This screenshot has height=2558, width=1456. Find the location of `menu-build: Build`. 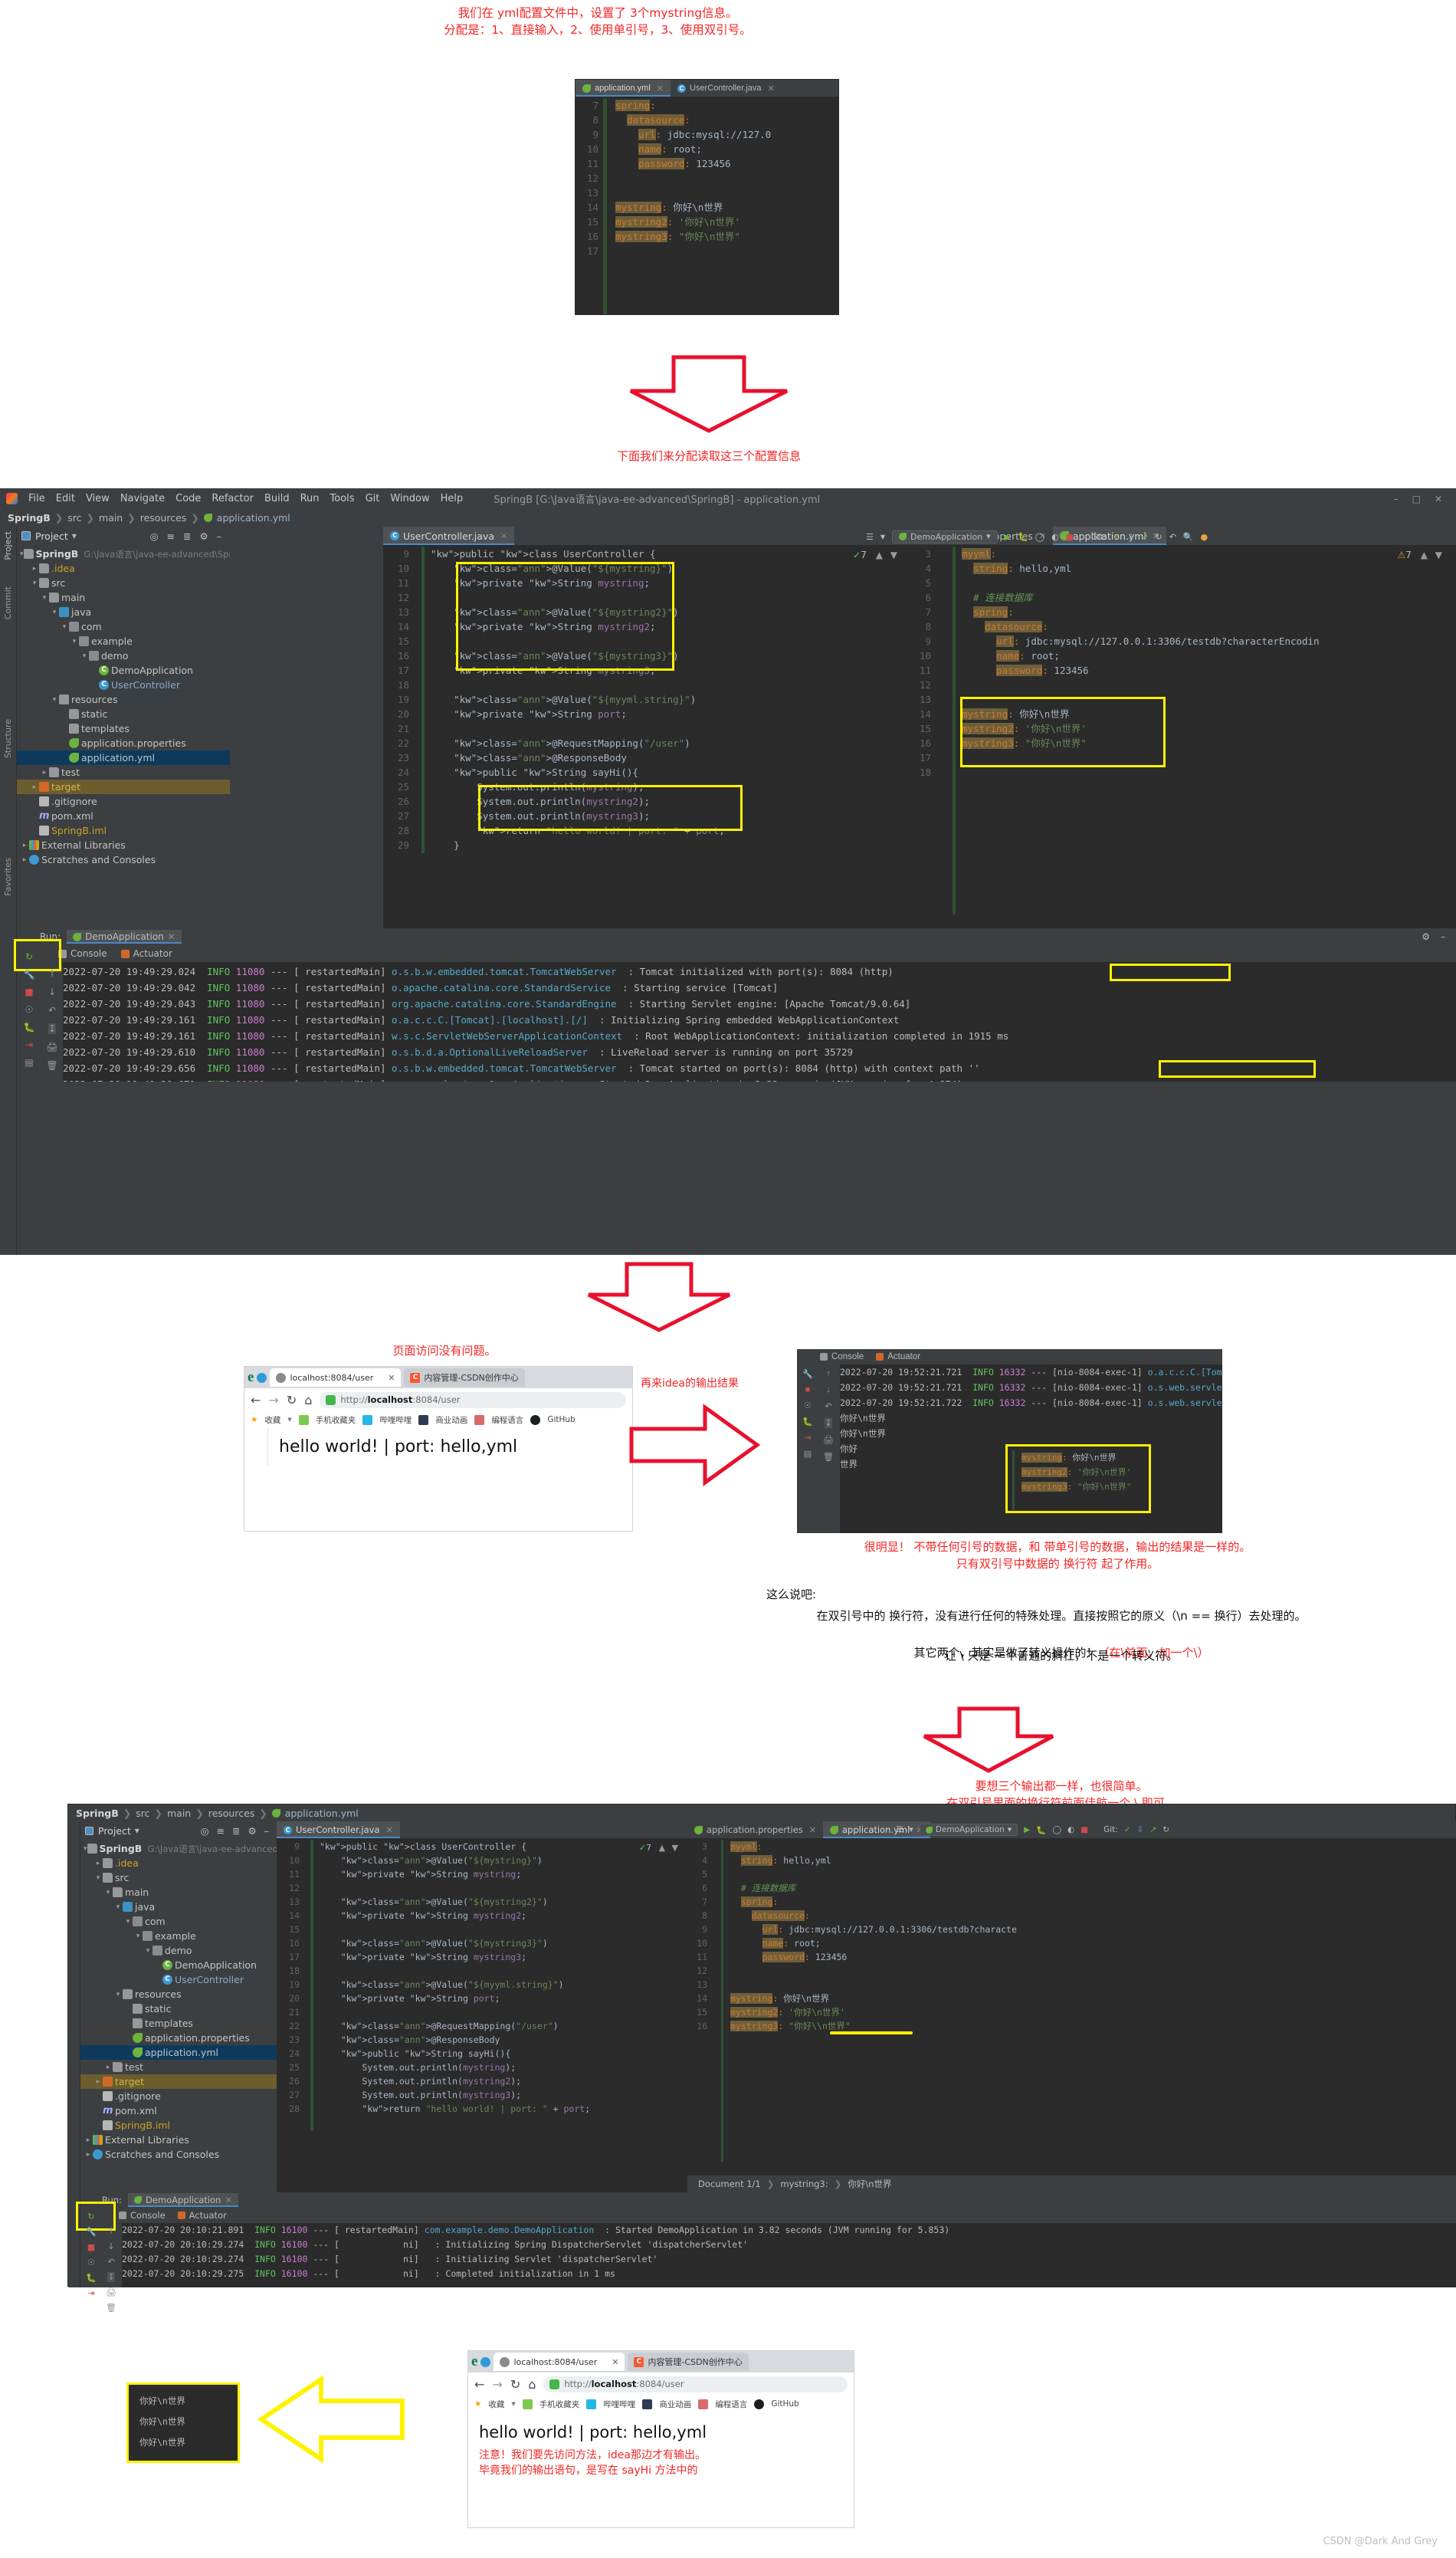

menu-build: Build is located at coordinates (277, 499).